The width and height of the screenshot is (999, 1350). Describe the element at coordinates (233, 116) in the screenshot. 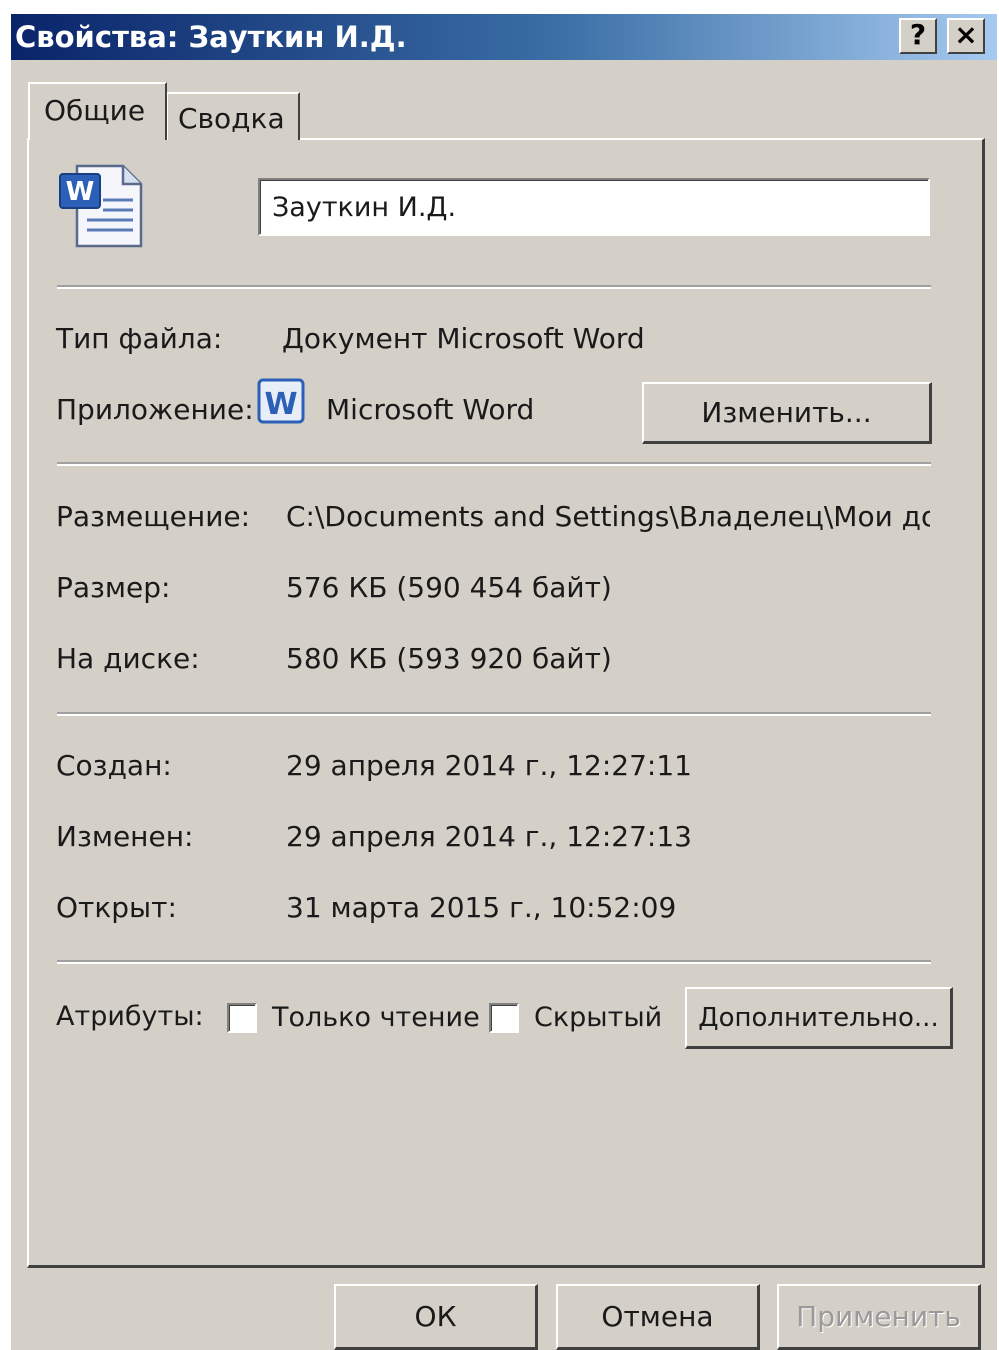

I see `tab-summary: Сводка` at that location.